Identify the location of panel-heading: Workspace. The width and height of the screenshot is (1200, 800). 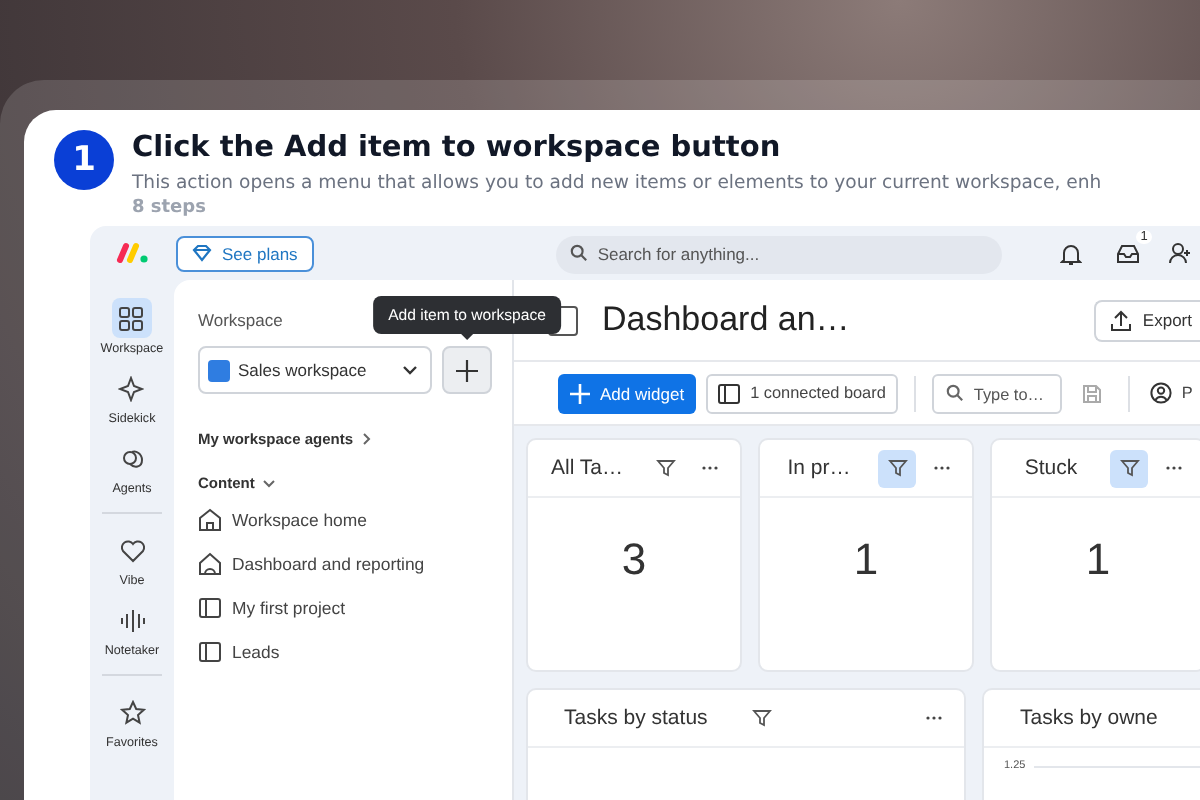
(240, 320).